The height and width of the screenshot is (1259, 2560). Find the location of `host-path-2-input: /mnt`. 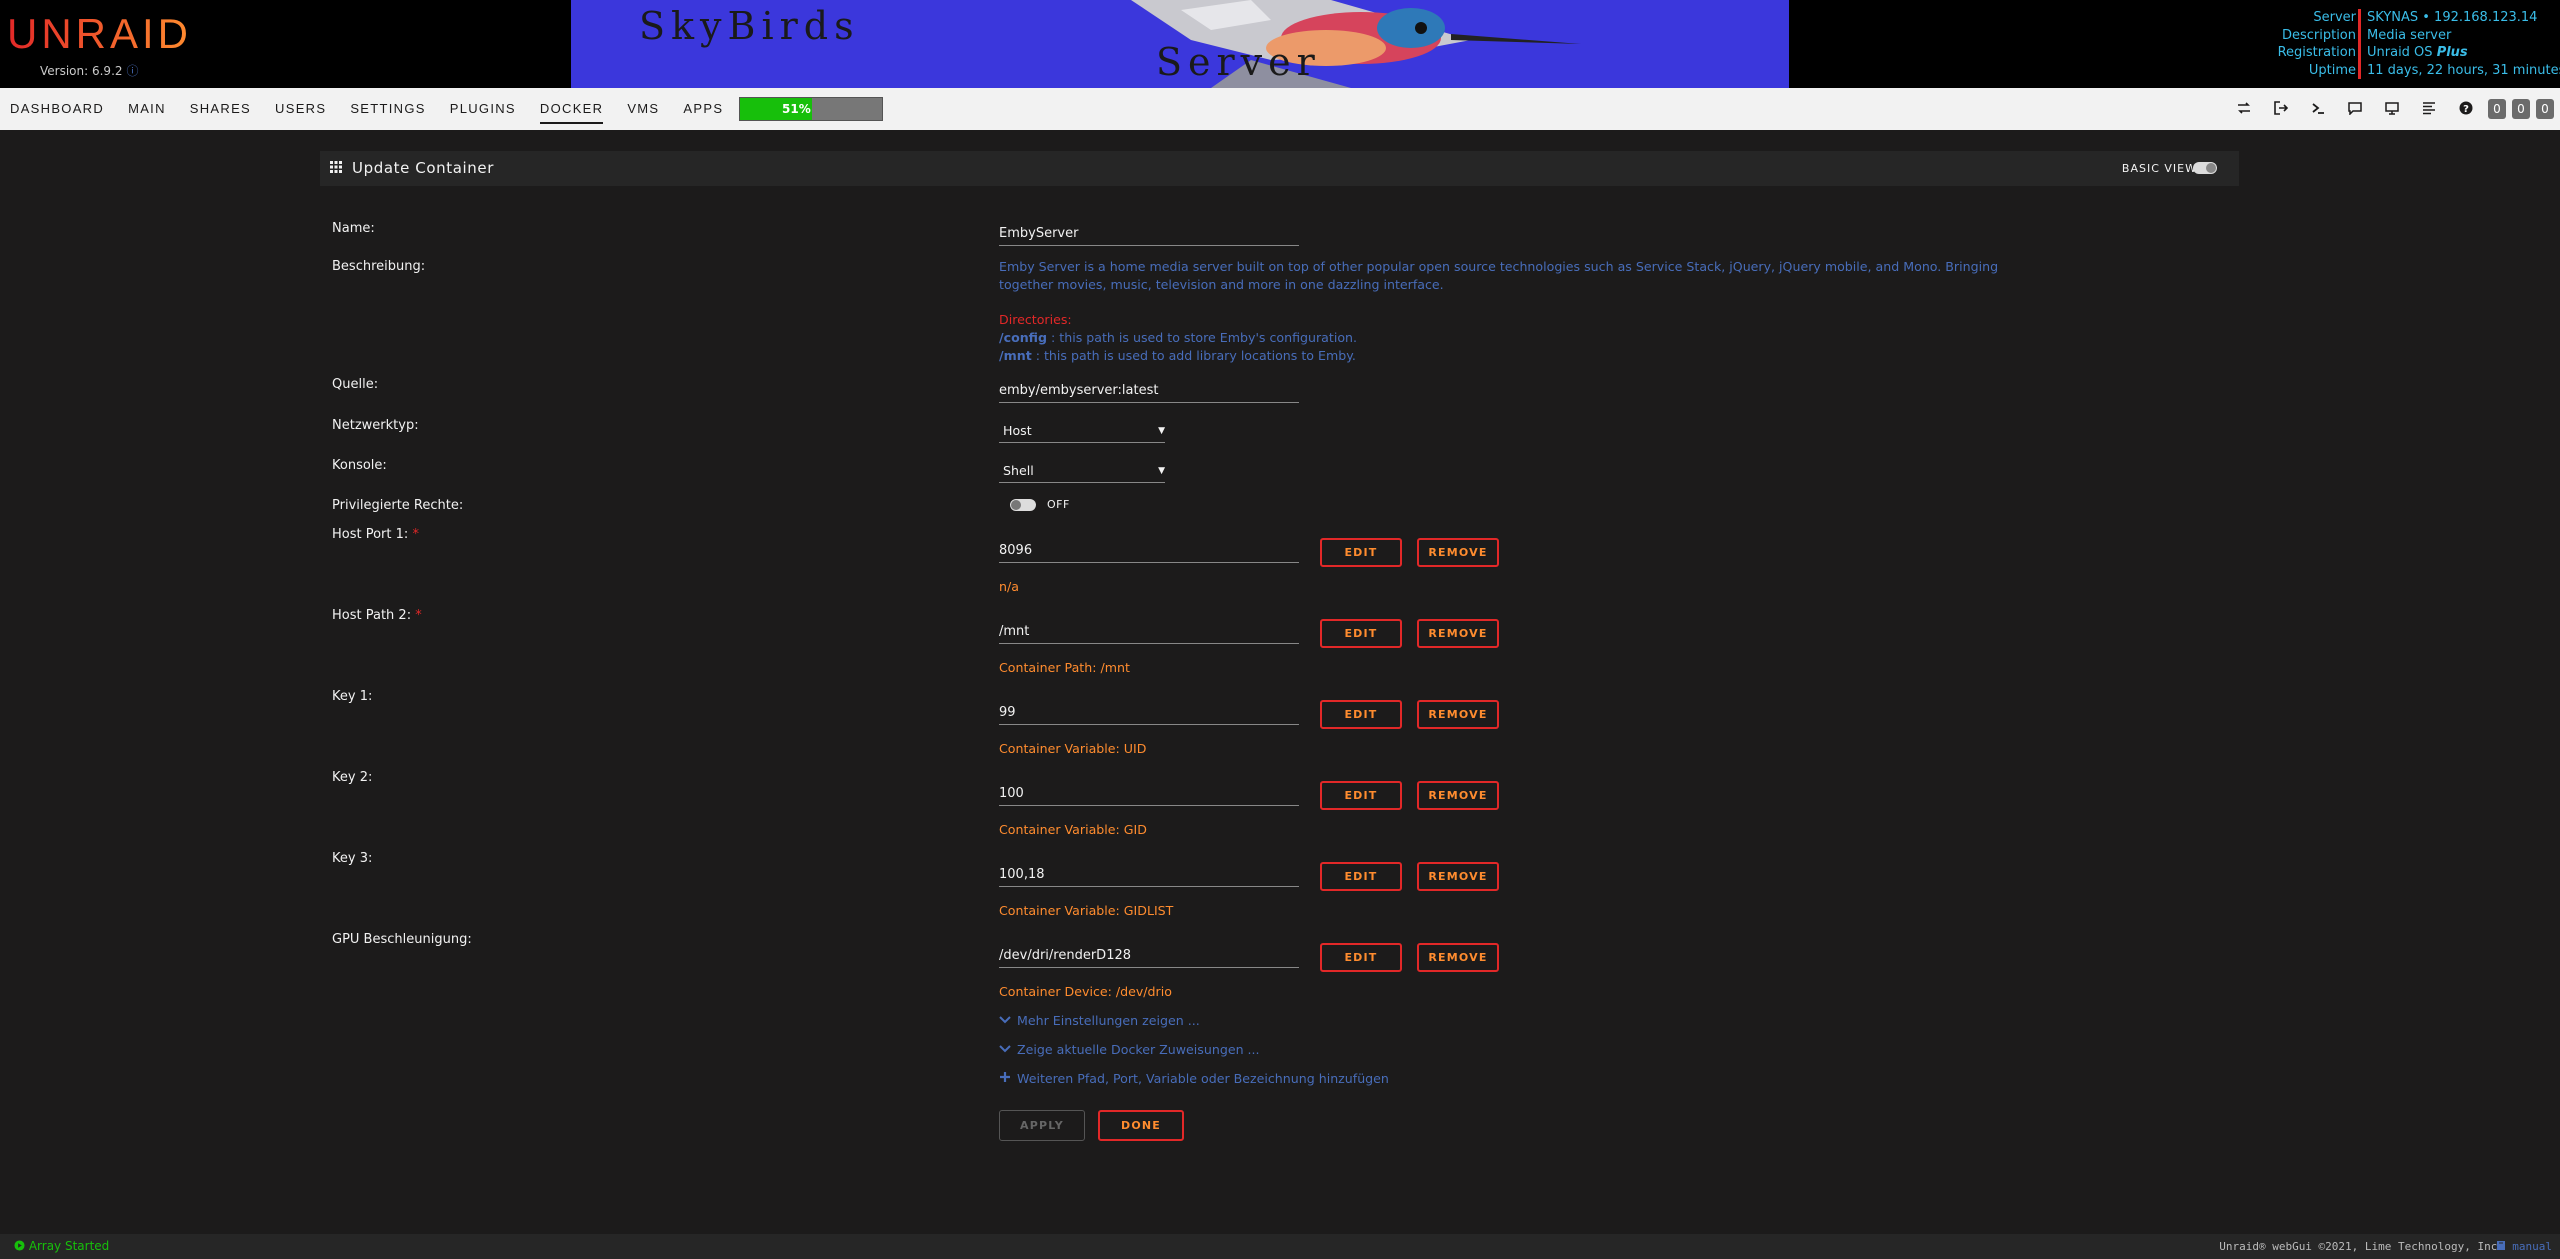

host-path-2-input: /mnt is located at coordinates (1149, 632).